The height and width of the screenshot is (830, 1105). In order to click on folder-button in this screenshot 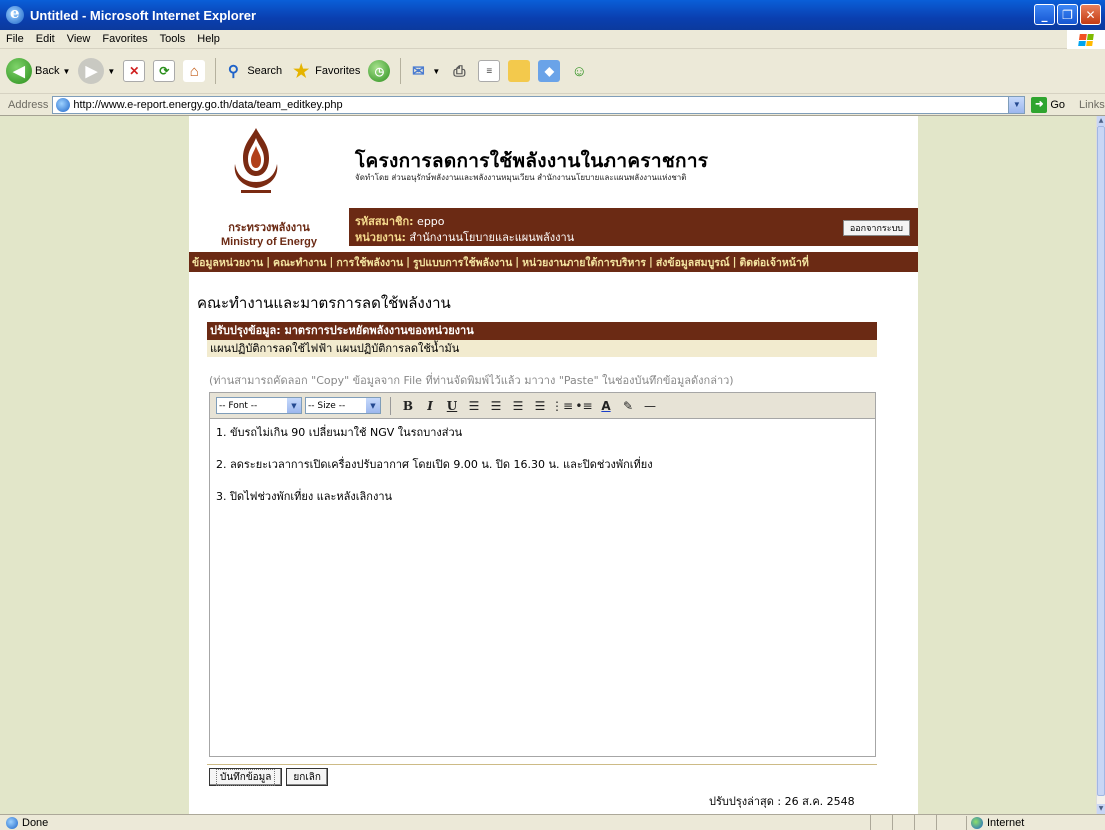, I will do `click(519, 71)`.